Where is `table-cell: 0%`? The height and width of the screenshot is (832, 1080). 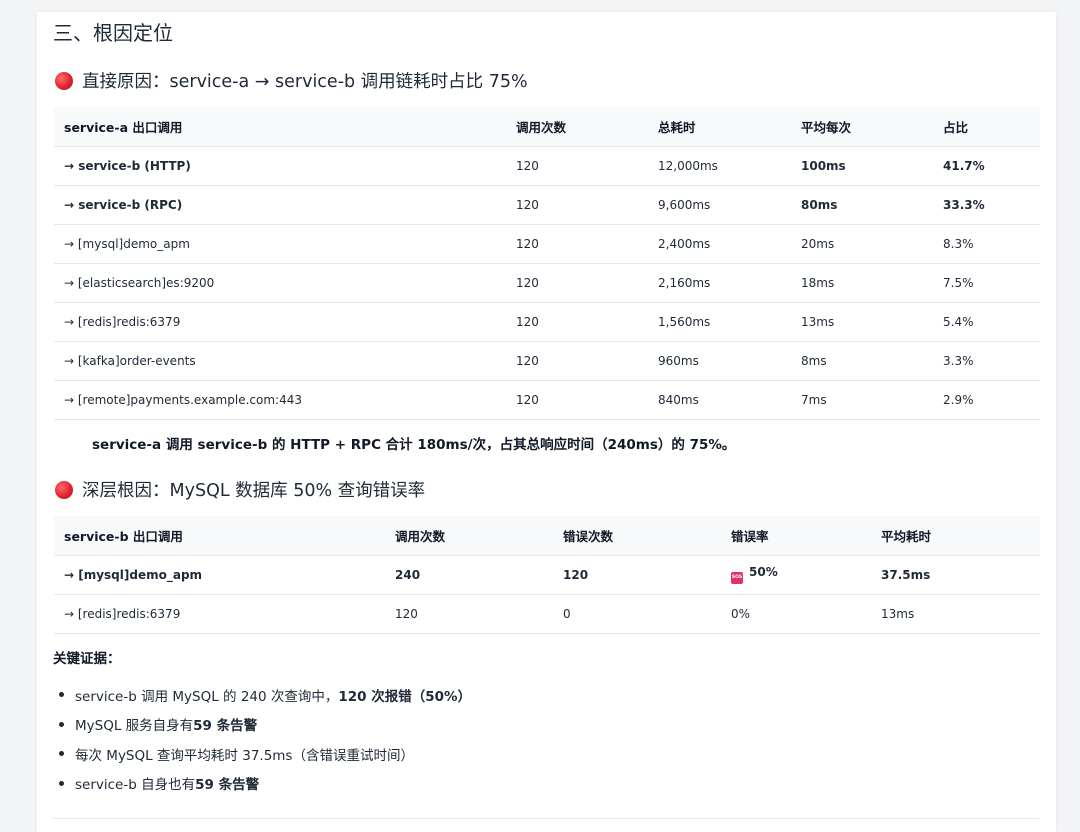 table-cell: 0% is located at coordinates (796, 614).